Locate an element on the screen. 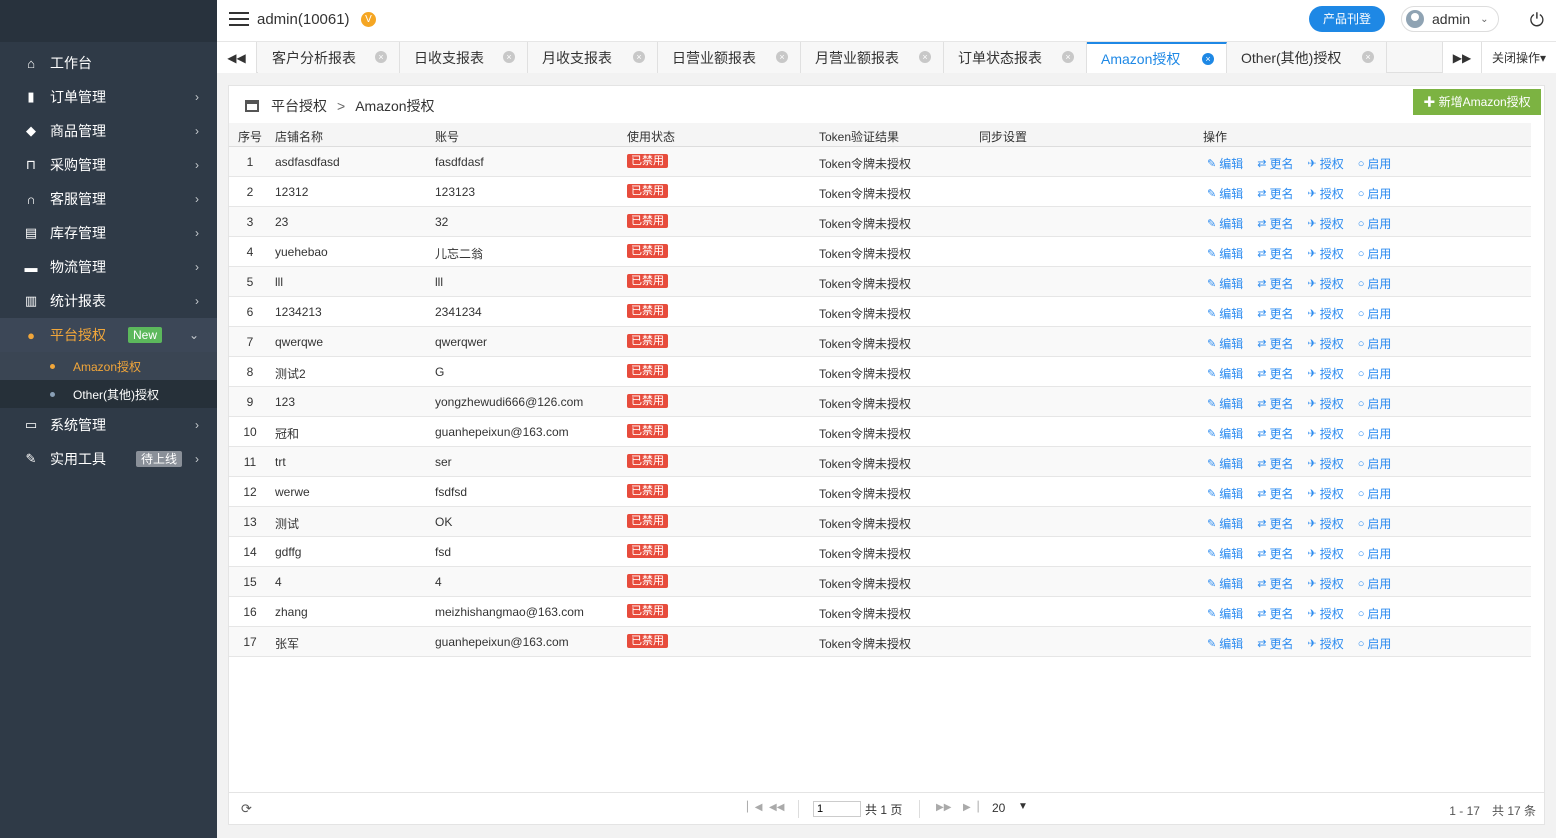  sidebar-item-service: ∩ 客服管理 › is located at coordinates (108, 199).